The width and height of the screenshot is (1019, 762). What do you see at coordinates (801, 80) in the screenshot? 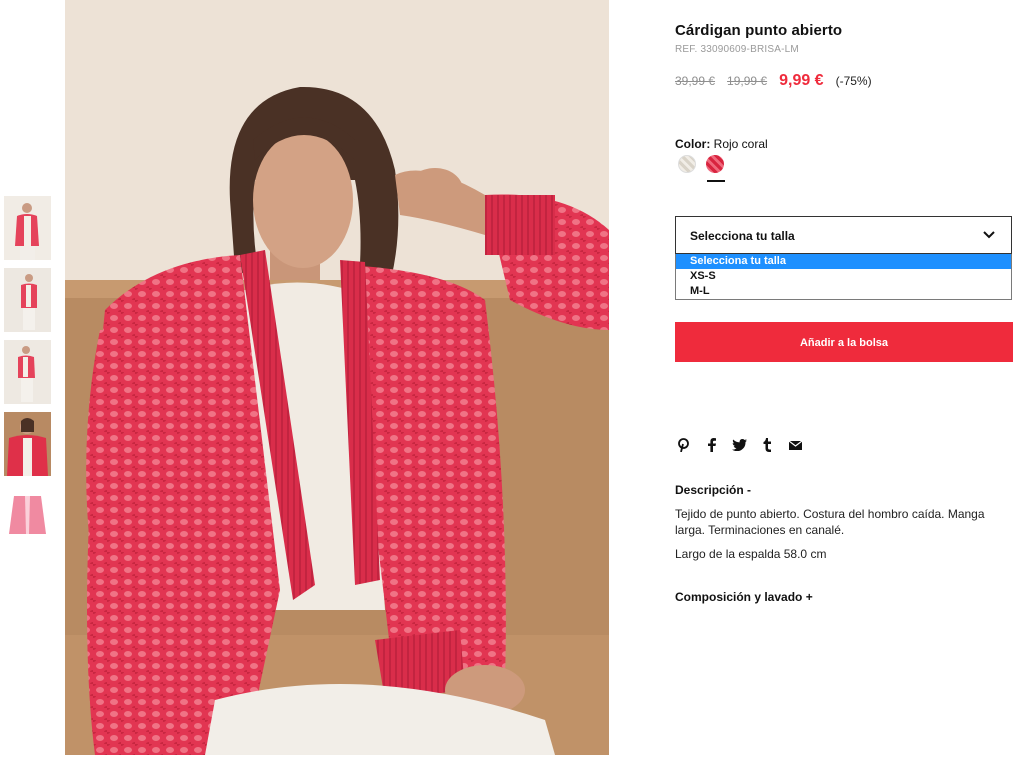
I see `current-price: 9,99 €` at bounding box center [801, 80].